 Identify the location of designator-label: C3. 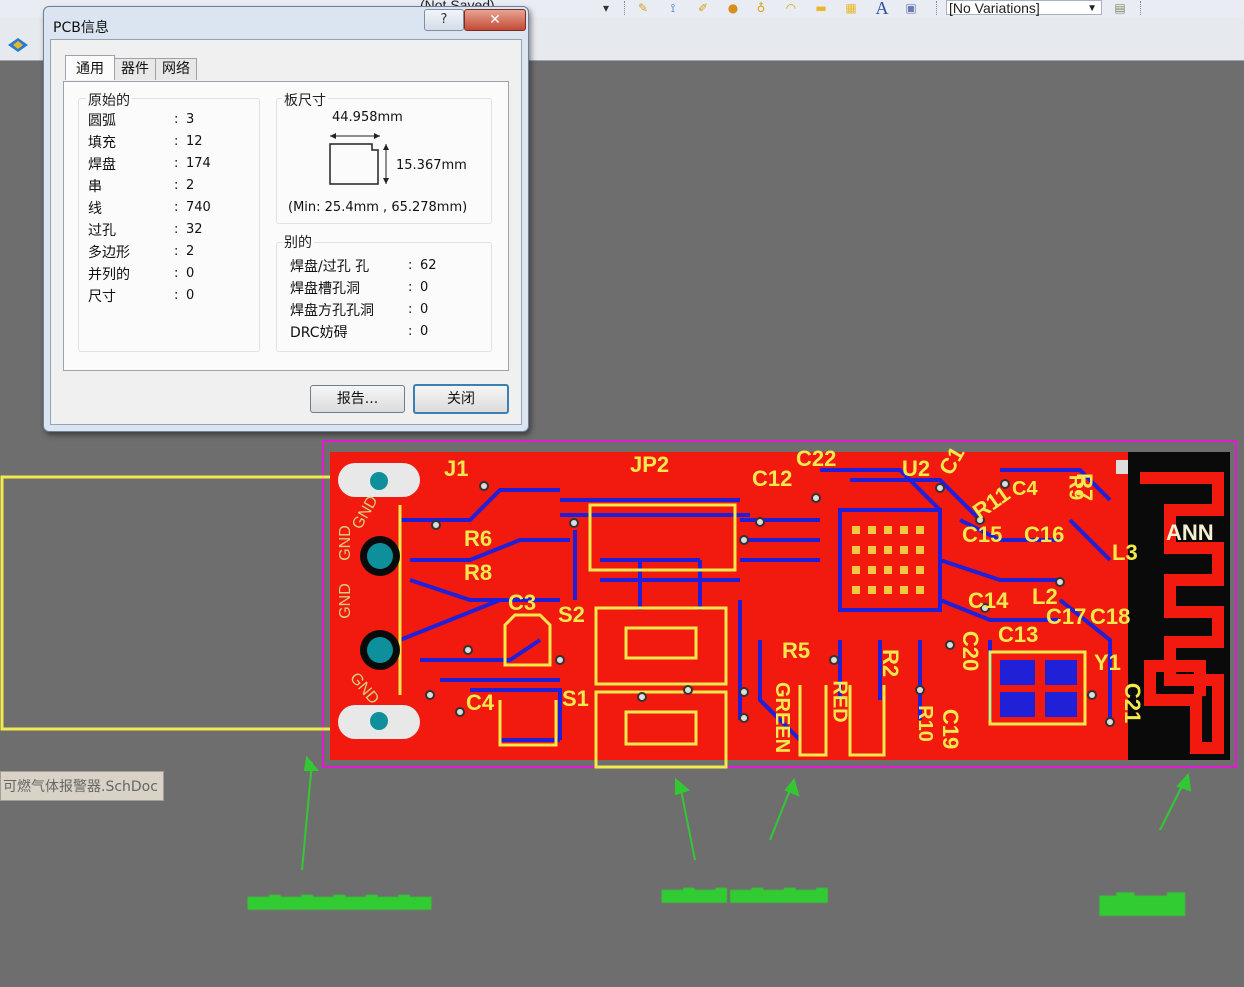
(522, 602).